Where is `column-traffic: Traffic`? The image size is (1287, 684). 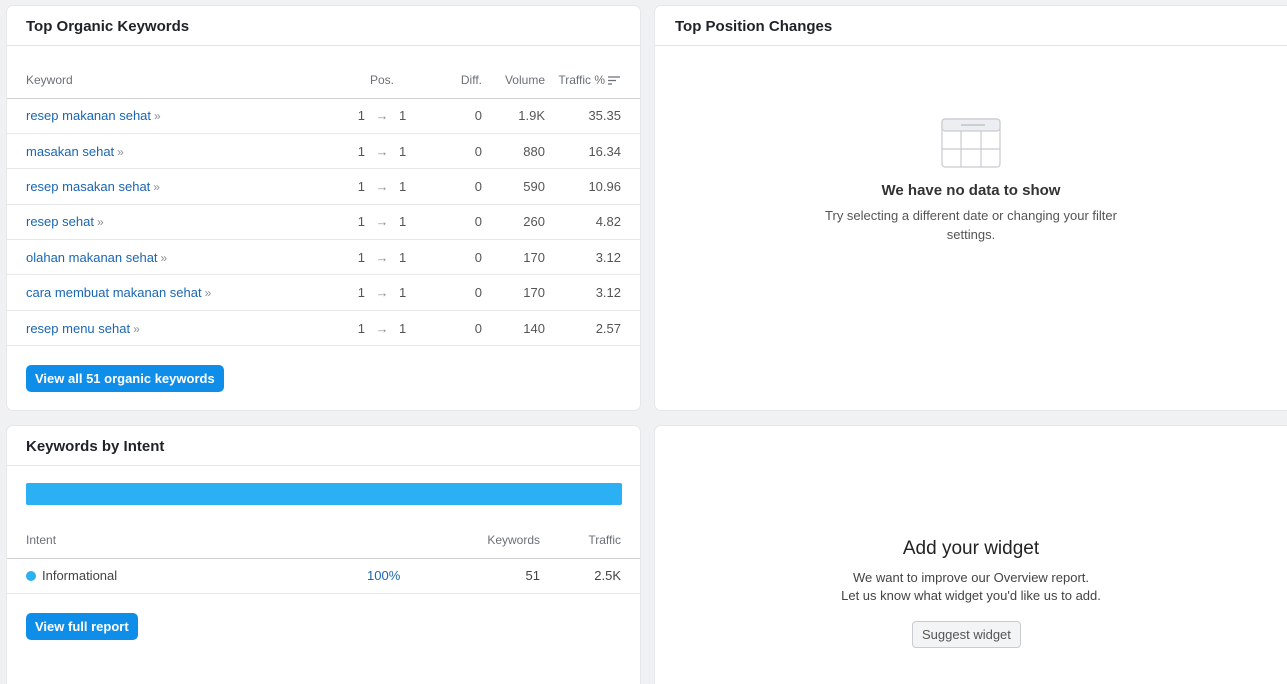 column-traffic: Traffic is located at coordinates (590, 541).